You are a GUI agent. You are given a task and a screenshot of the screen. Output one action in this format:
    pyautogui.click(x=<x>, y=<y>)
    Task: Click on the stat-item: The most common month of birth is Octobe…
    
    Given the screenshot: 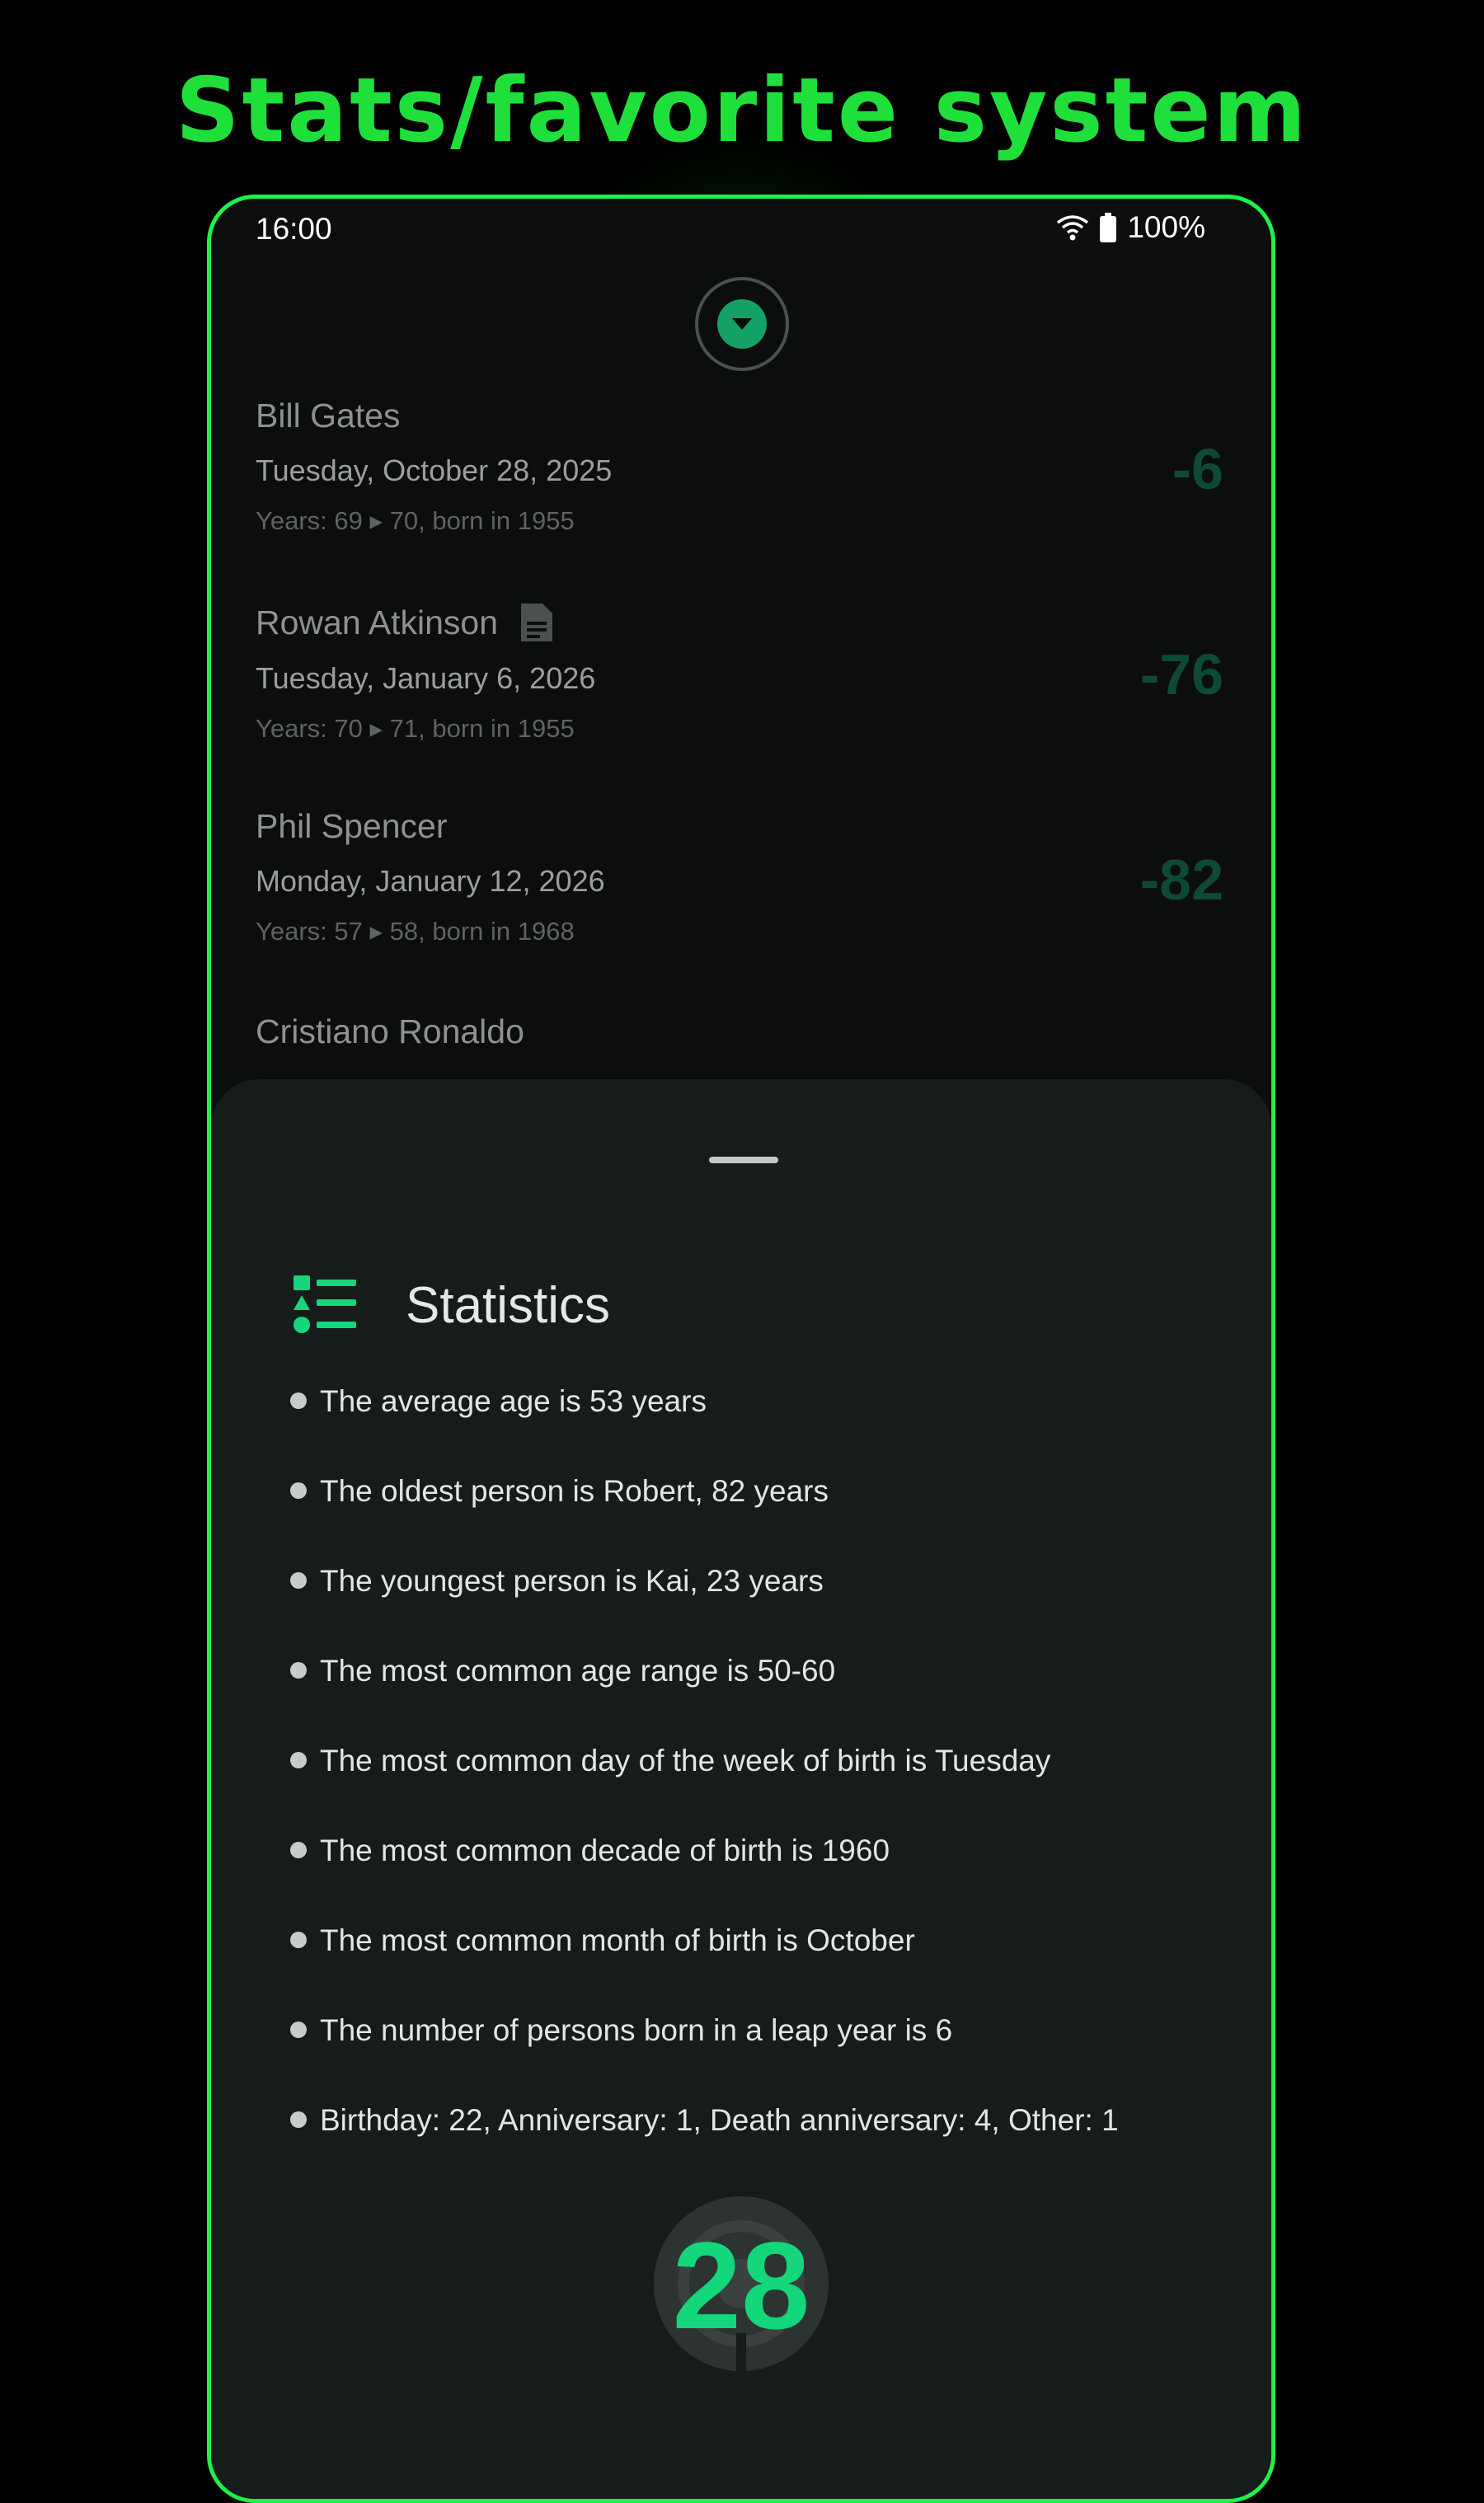 What is the action you would take?
    pyautogui.click(x=704, y=1968)
    